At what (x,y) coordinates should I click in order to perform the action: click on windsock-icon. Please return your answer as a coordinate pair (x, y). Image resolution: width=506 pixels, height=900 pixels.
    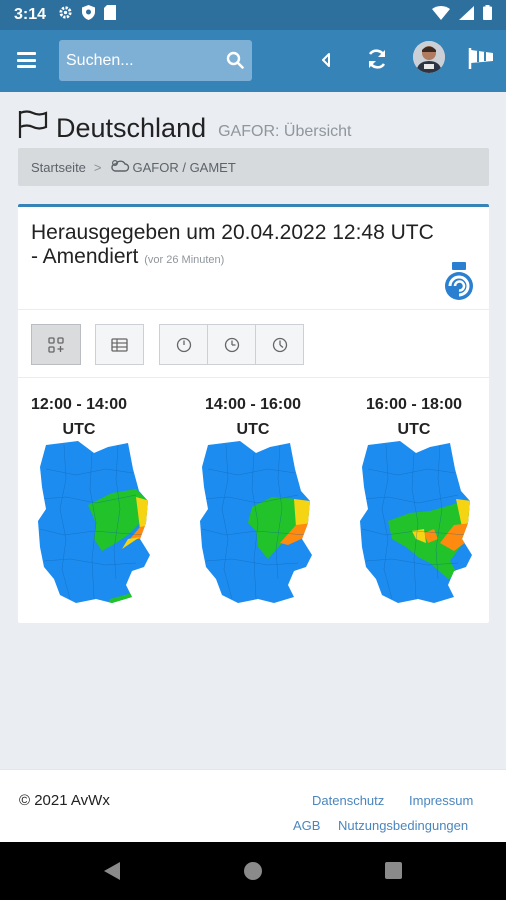
    Looking at the image, I should click on (481, 60).